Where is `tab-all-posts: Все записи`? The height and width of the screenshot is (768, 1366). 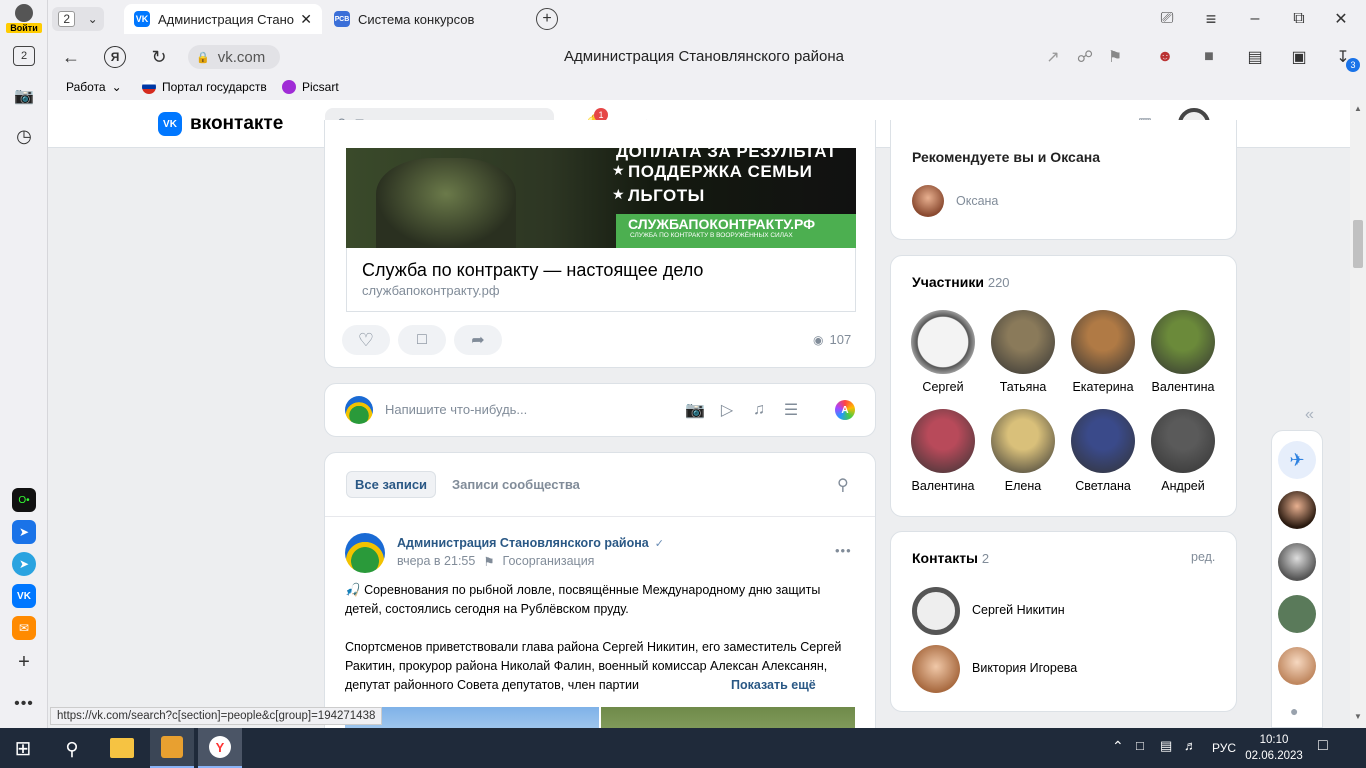
tab-all-posts: Все записи is located at coordinates (391, 484).